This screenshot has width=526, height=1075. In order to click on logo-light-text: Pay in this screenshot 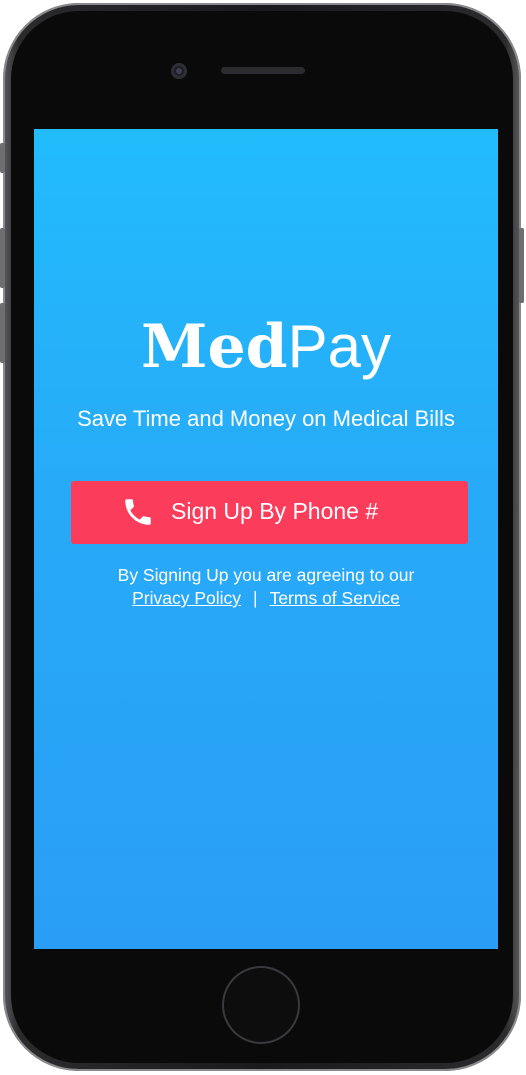, I will do `click(339, 346)`.